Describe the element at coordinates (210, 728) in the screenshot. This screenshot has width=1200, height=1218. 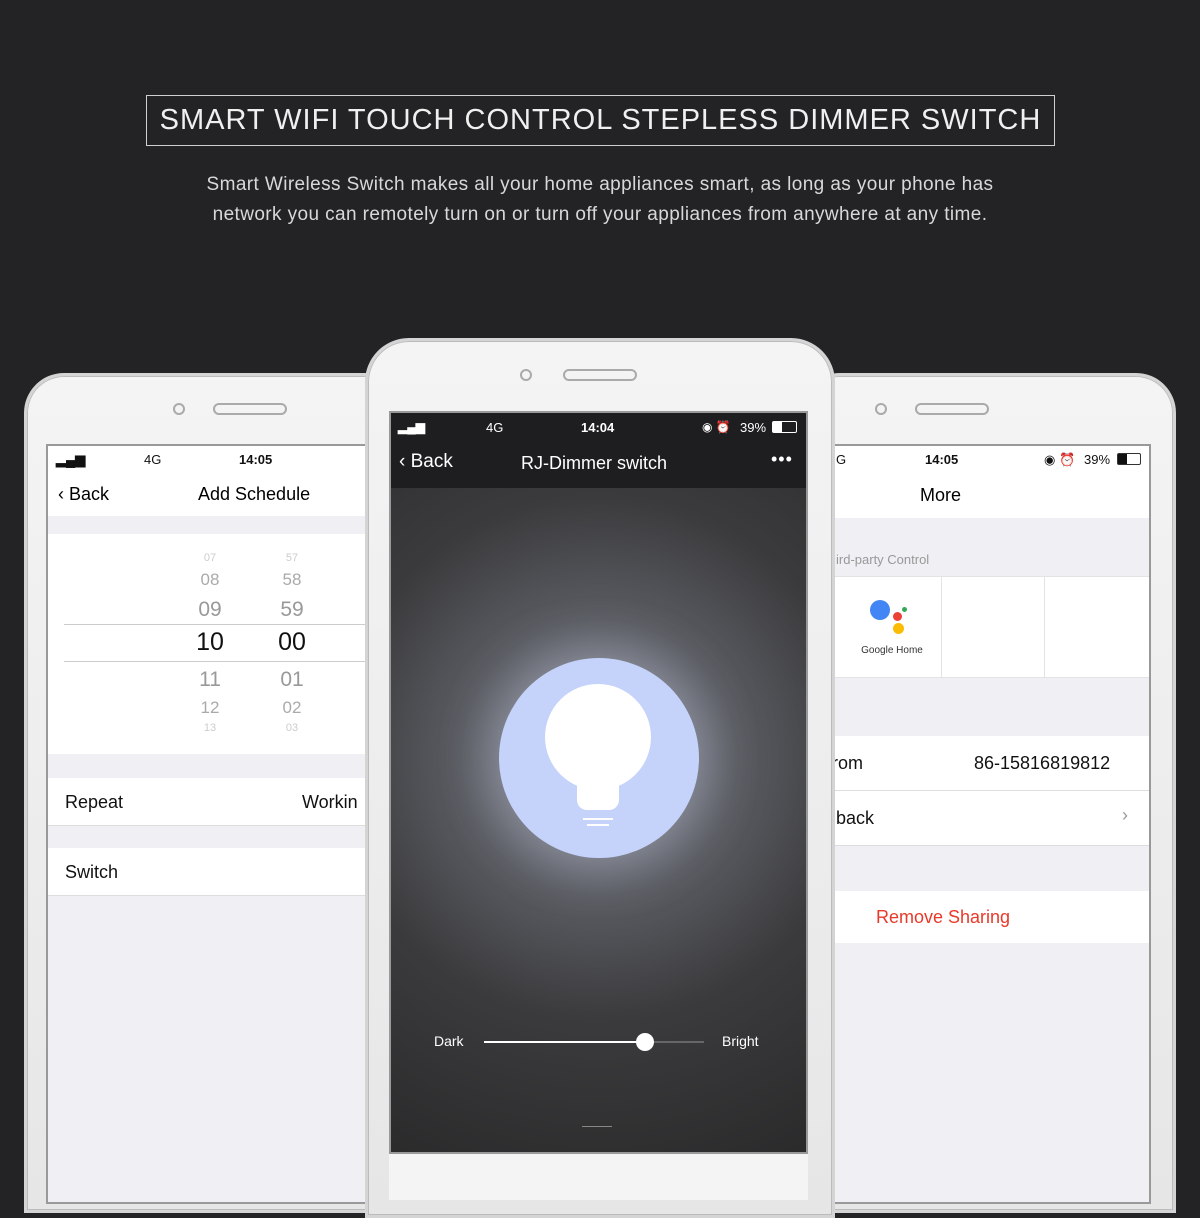
I see `picker-value: 13` at that location.